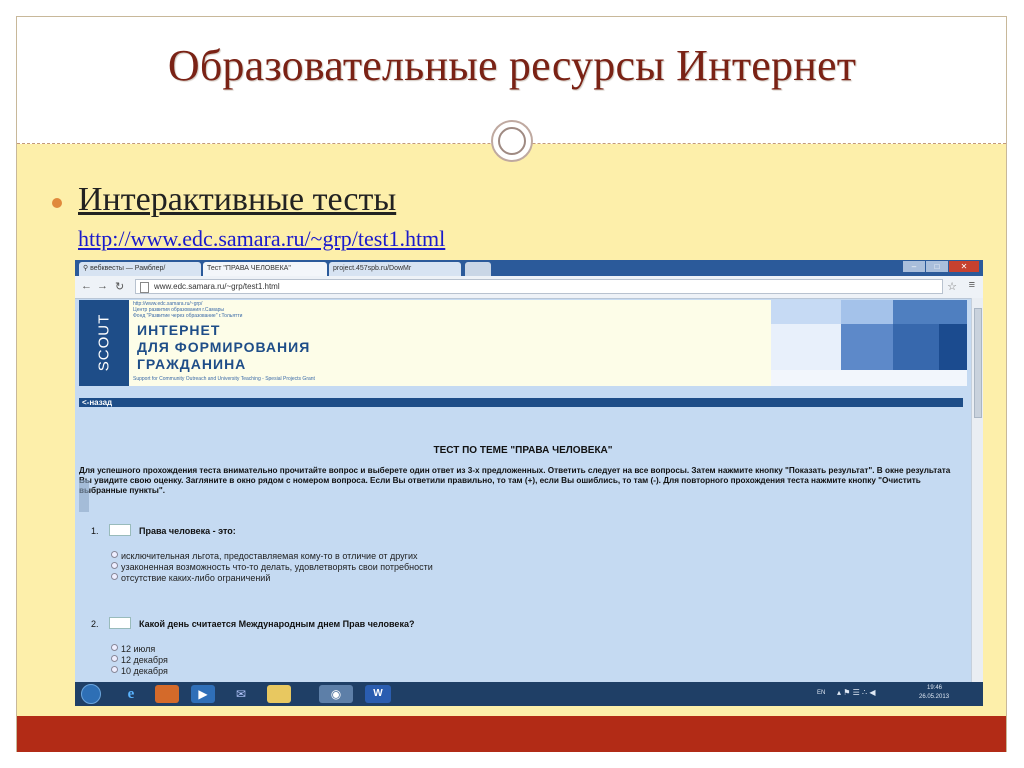  What do you see at coordinates (937, 266) in the screenshot?
I see `maximize-icon: □` at bounding box center [937, 266].